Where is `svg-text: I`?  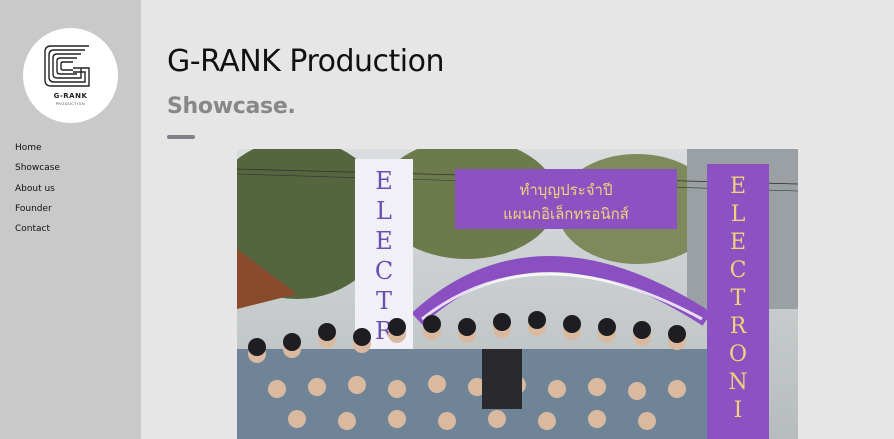
svg-text: I is located at coordinates (738, 410).